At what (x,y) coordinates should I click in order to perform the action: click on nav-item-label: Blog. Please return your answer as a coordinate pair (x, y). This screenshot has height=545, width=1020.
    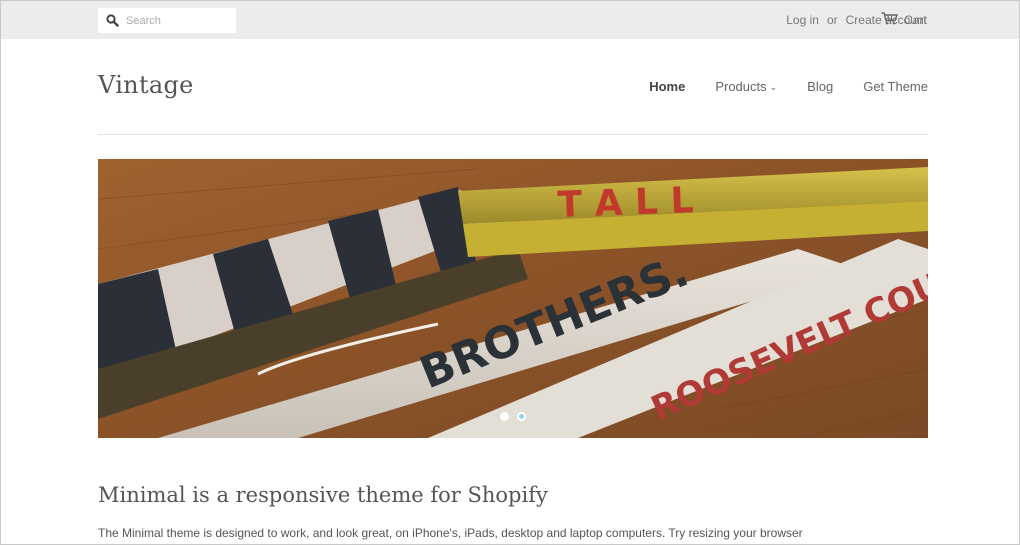
    Looking at the image, I should click on (820, 86).